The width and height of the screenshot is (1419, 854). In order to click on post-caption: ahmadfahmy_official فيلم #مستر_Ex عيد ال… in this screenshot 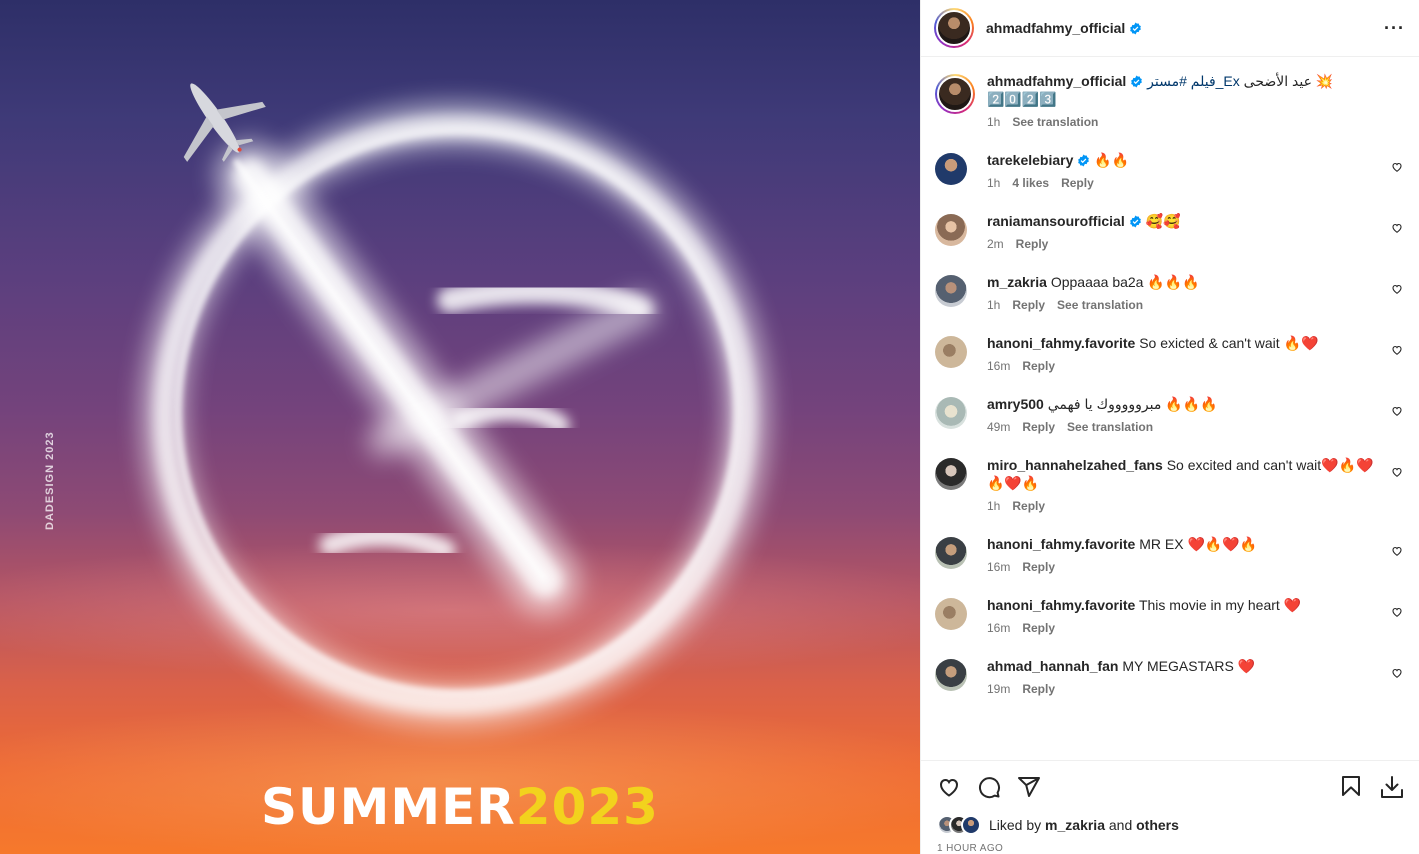, I will do `click(1169, 93)`.